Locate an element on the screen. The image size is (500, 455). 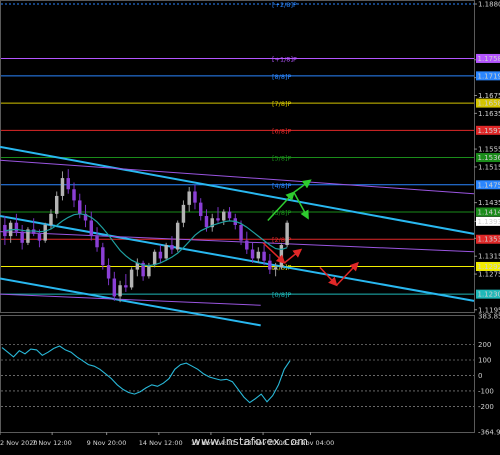
price-box-label: 1.1353 is located at coordinates (489, 240).